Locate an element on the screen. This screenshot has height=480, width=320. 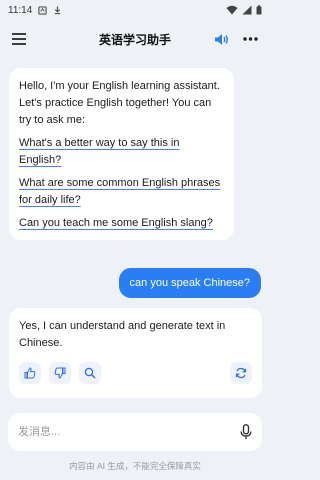
search-icon is located at coordinates (90, 373).